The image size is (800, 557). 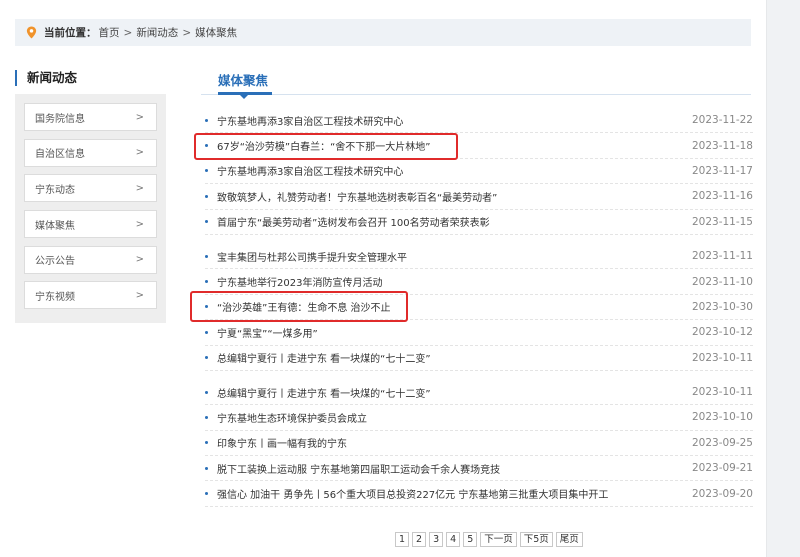 I want to click on next-5-pages-button: 下5页, so click(x=536, y=539).